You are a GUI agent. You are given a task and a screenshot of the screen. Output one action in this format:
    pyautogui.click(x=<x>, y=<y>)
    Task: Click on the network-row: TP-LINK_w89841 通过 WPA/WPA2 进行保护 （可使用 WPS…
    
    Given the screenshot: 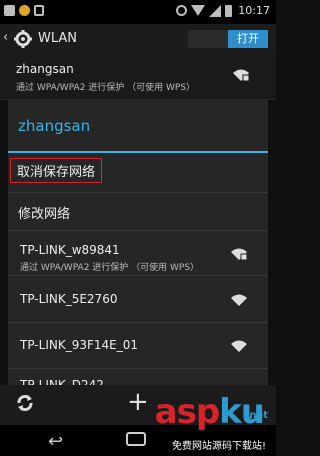 What is the action you would take?
    pyautogui.click(x=138, y=253)
    